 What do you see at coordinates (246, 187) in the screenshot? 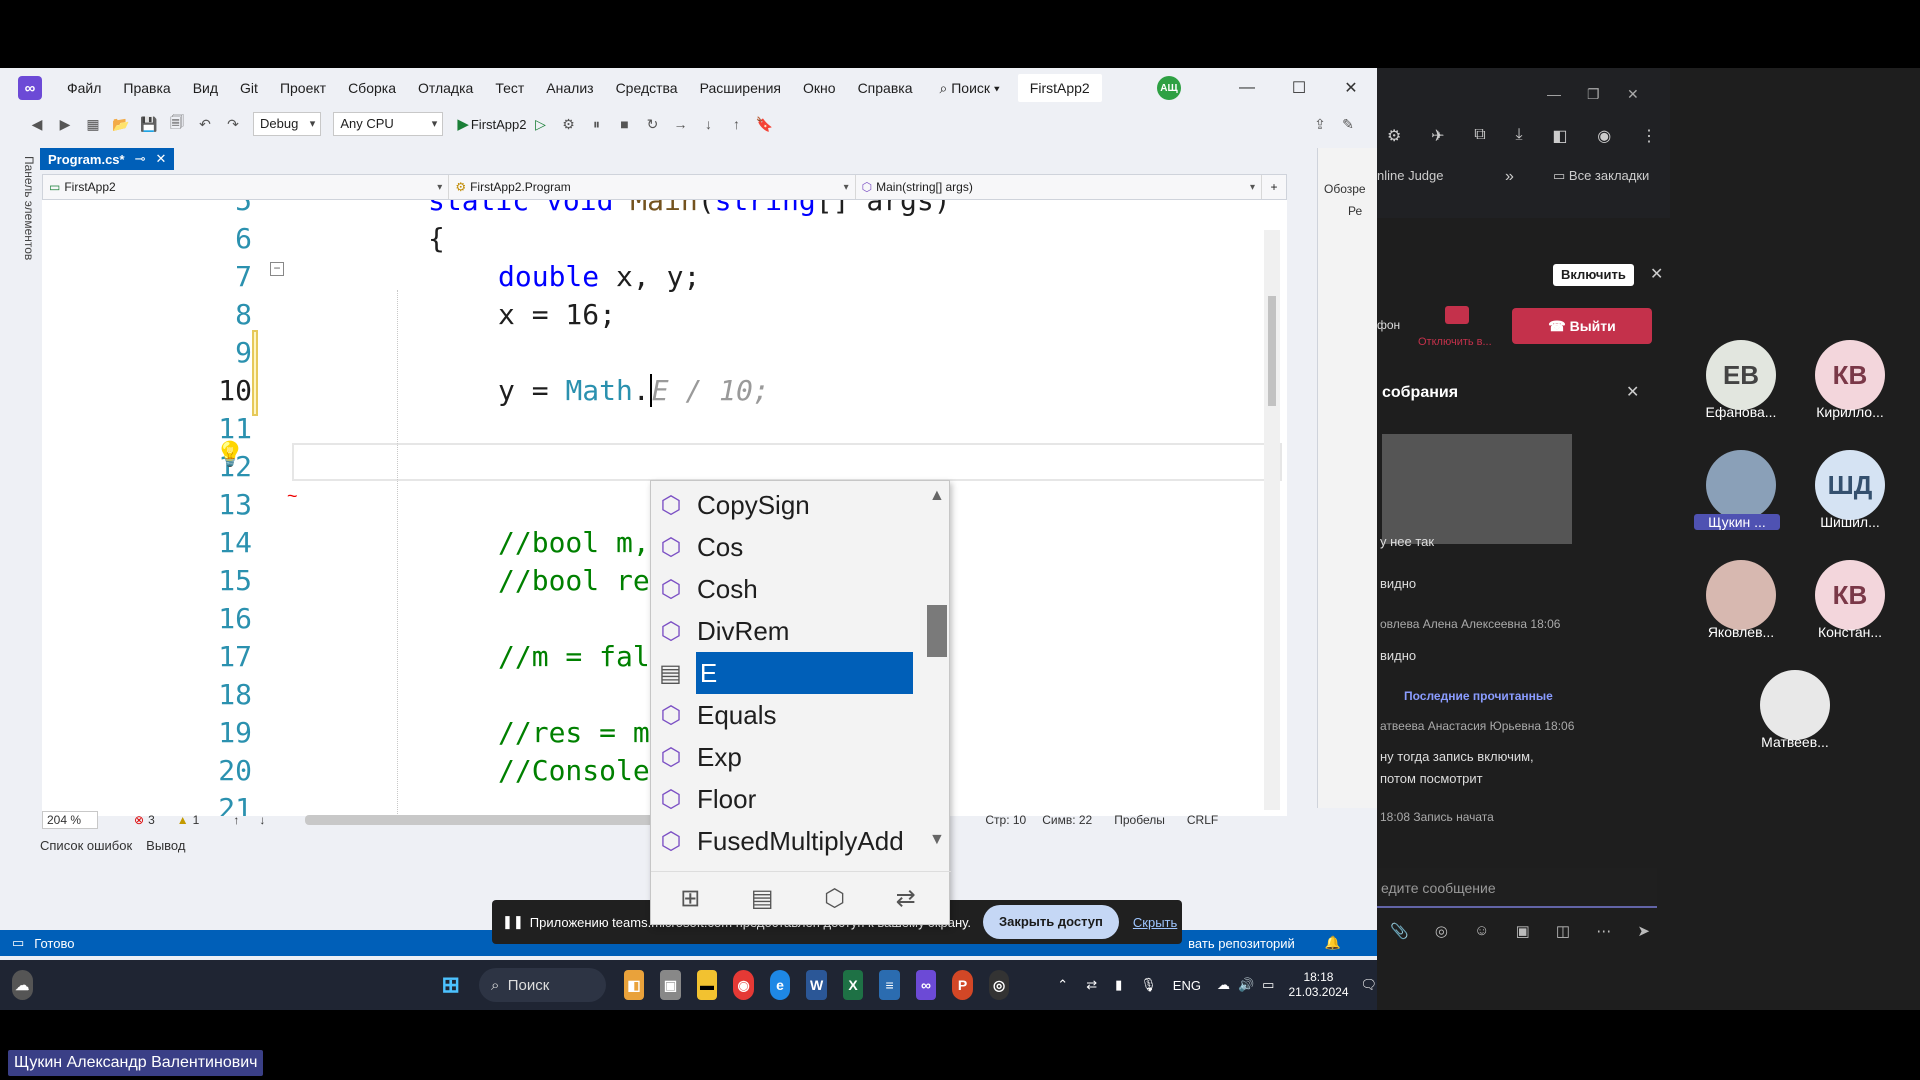
I see `project-dropdown: ▭ FirstApp2` at bounding box center [246, 187].